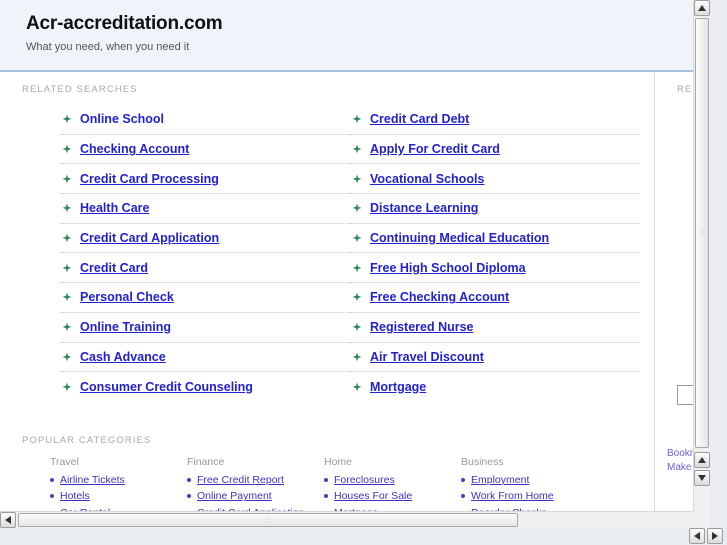  Describe the element at coordinates (482, 461) in the screenshot. I see `category-heading: Business` at that location.